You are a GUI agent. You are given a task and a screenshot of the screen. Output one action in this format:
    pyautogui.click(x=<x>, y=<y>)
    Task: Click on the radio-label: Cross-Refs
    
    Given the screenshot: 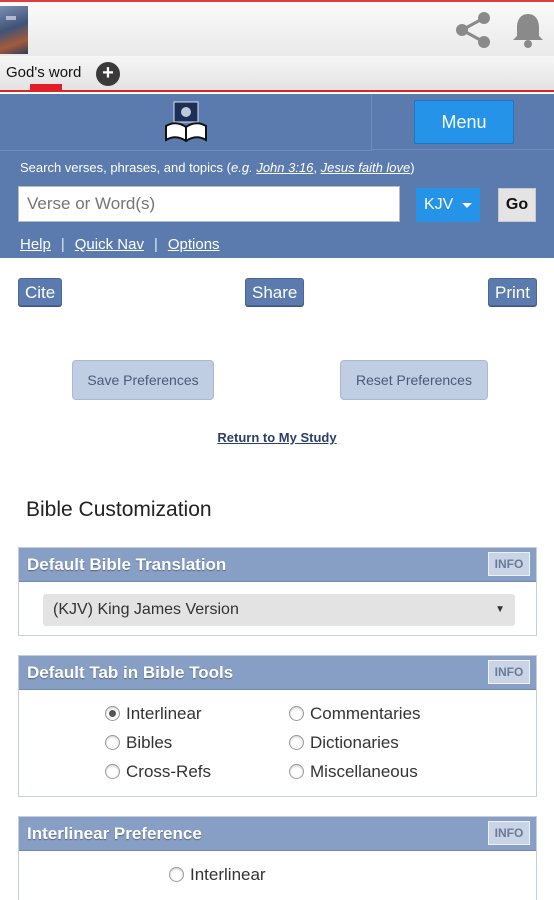 What is the action you would take?
    pyautogui.click(x=169, y=771)
    